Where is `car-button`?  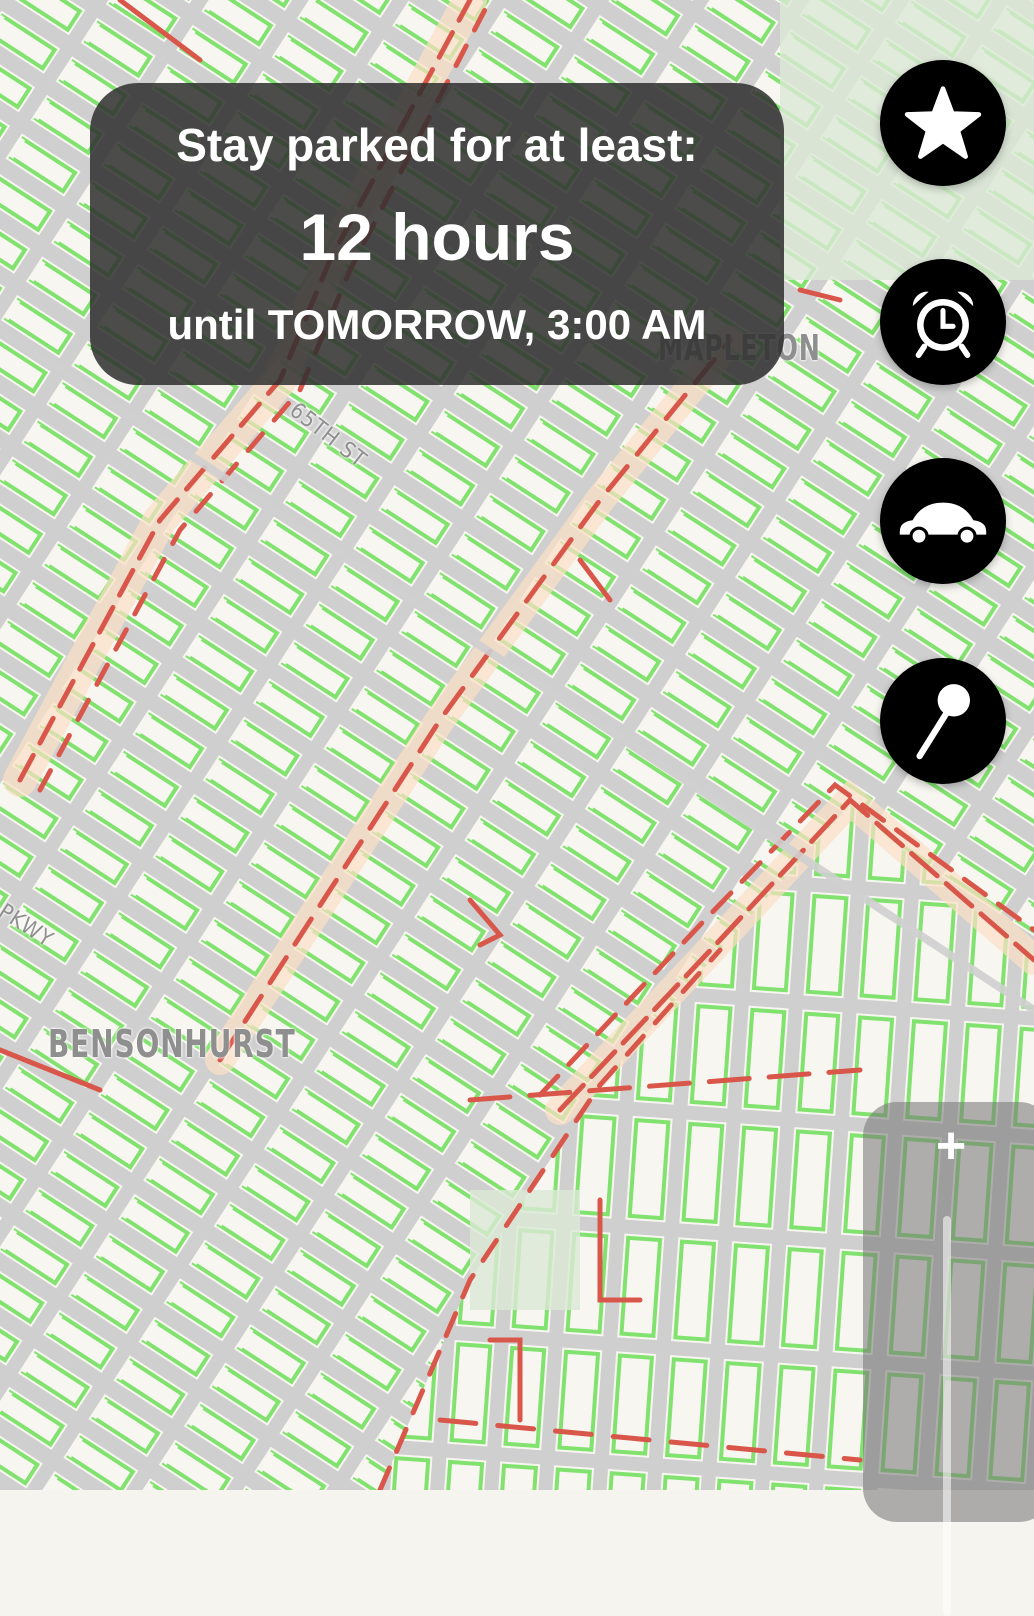 car-button is located at coordinates (943, 521).